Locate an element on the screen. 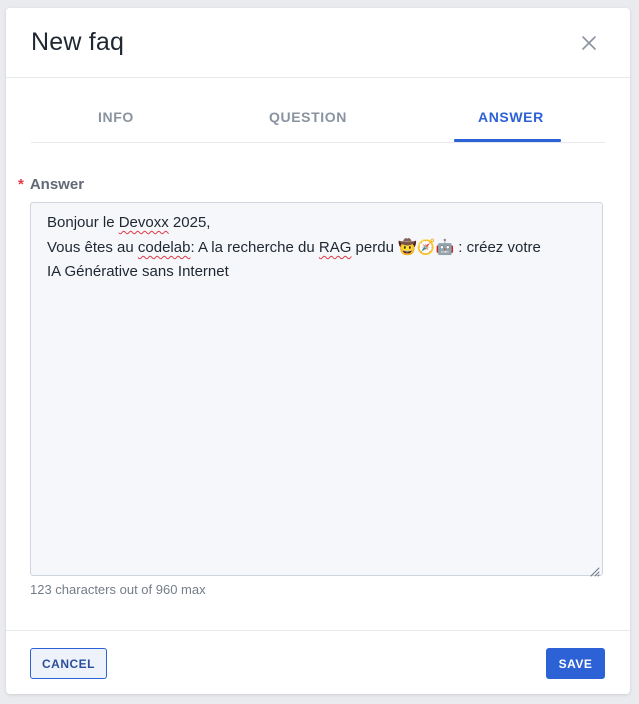 This screenshot has height=704, width=639. text-segment: Vous êtes au is located at coordinates (92, 247).